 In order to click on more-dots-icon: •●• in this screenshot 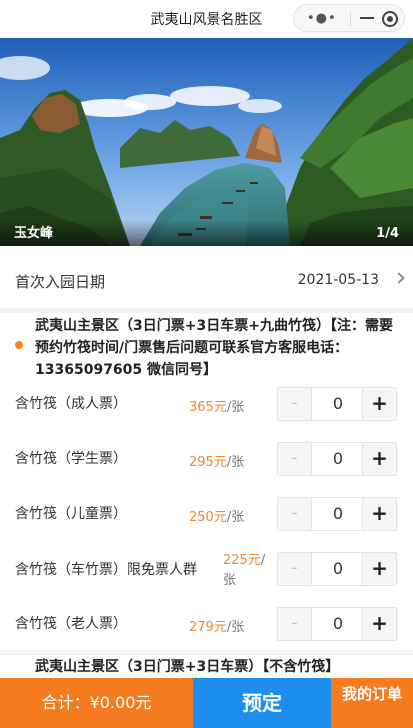, I will do `click(322, 18)`.